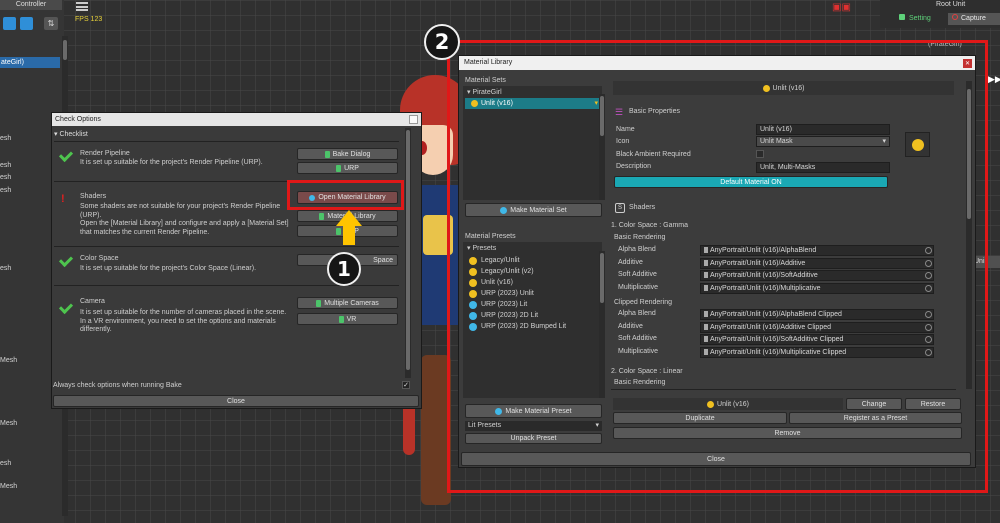 This screenshot has width=1000, height=523. I want to click on color-space-gamma: 1. Color Space : Gamma, so click(650, 225).